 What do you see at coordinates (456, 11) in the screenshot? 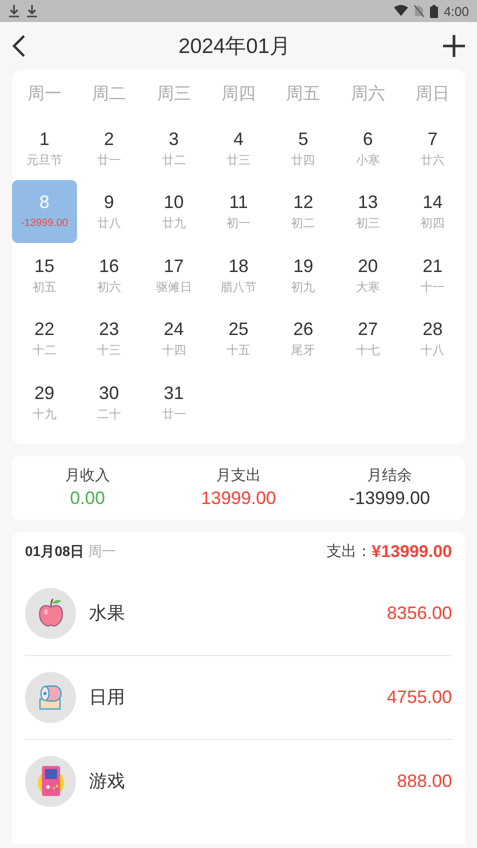
I see `clock-time: 4:00` at bounding box center [456, 11].